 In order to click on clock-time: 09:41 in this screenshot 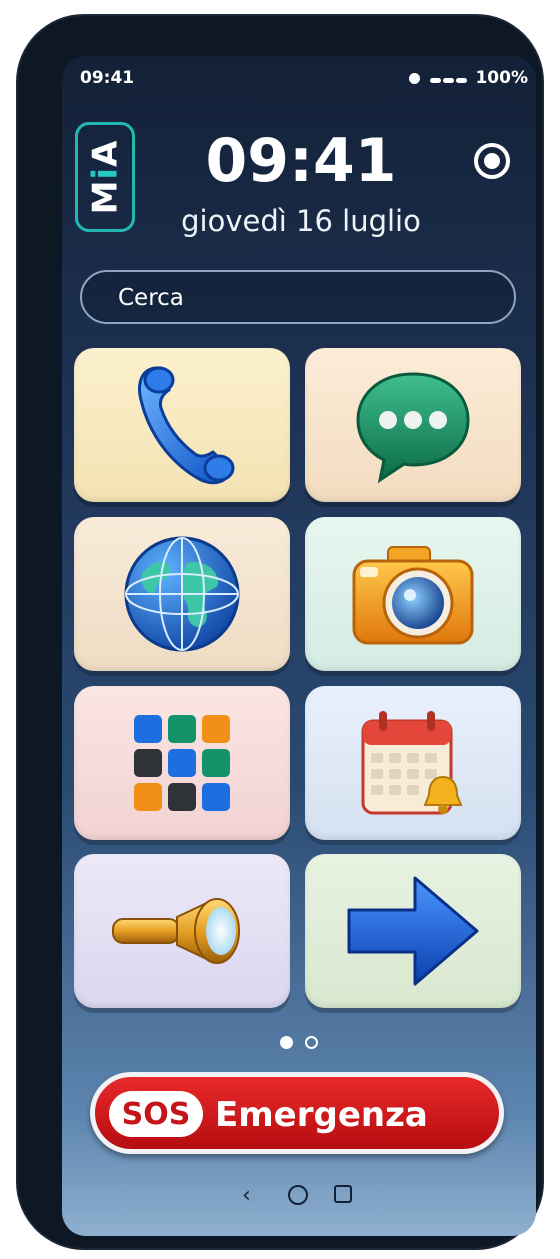, I will do `click(301, 161)`.